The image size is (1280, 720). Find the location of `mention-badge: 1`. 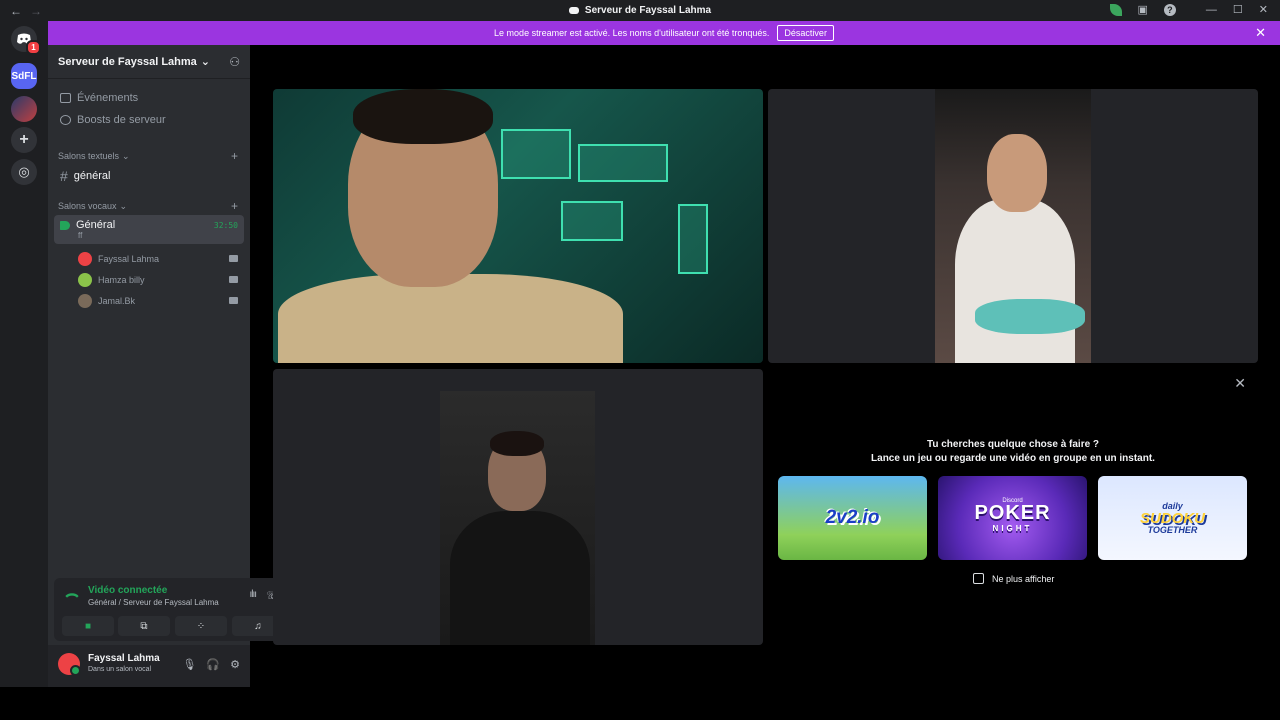

mention-badge: 1 is located at coordinates (33, 47).